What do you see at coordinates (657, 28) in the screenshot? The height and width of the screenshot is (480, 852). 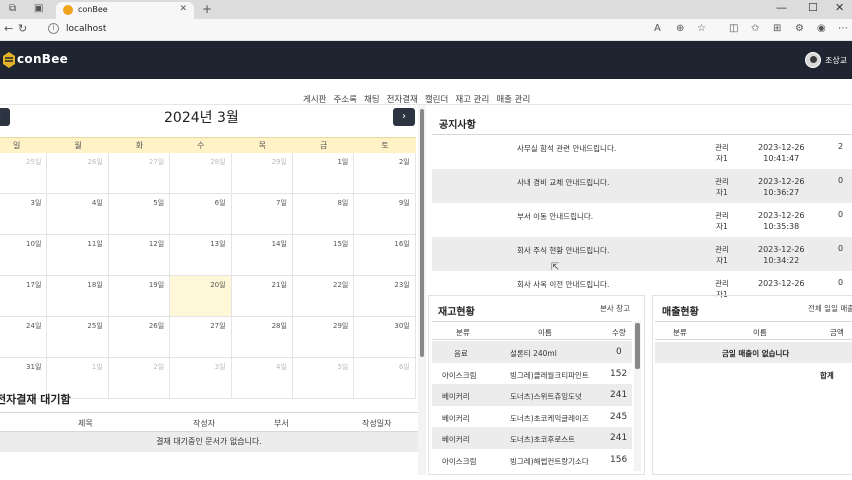 I see `read-aloud-icon: A` at bounding box center [657, 28].